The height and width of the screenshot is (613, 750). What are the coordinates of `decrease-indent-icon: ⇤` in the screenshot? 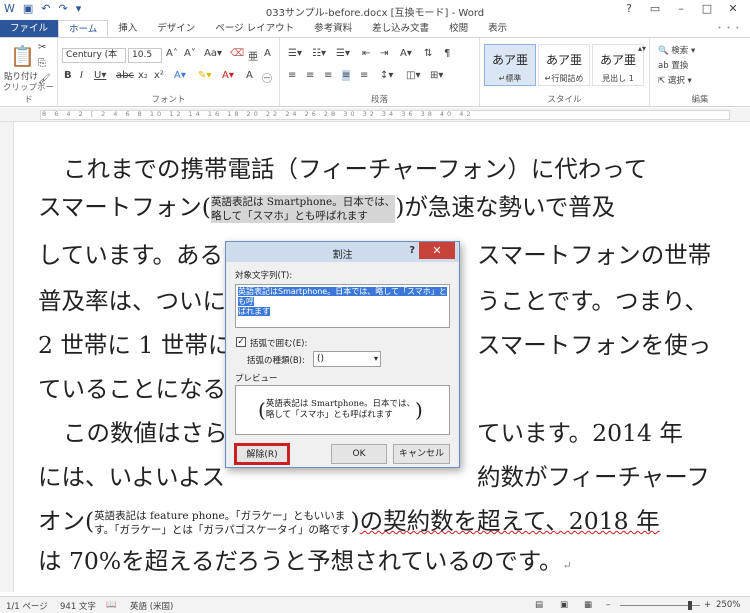 It's located at (366, 53).